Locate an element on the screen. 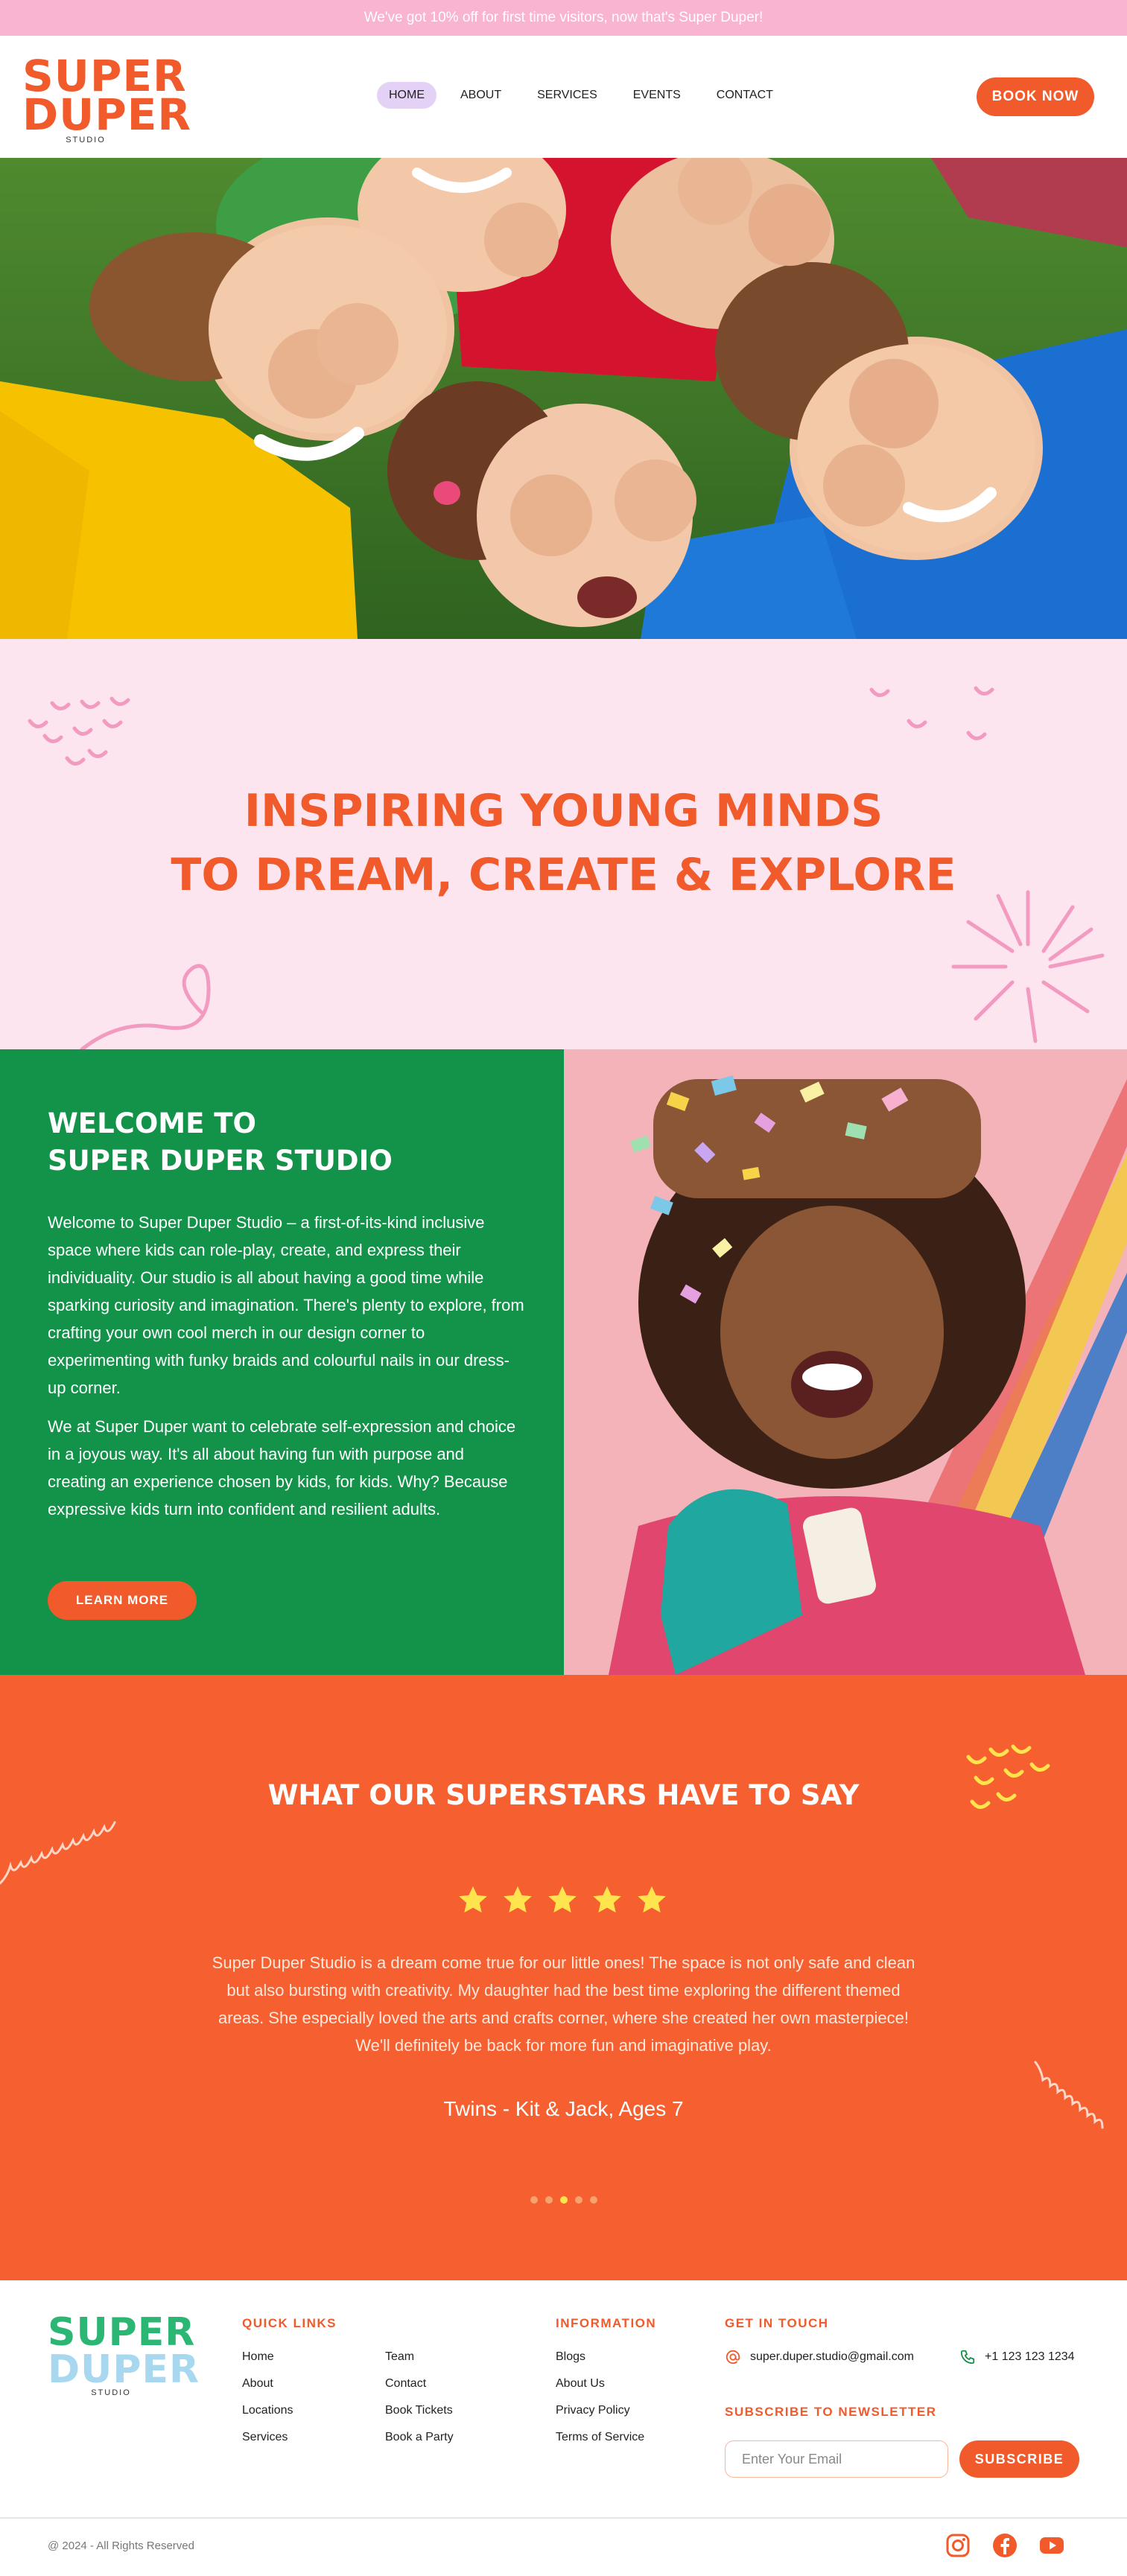  youtube-icon is located at coordinates (1051, 2545).